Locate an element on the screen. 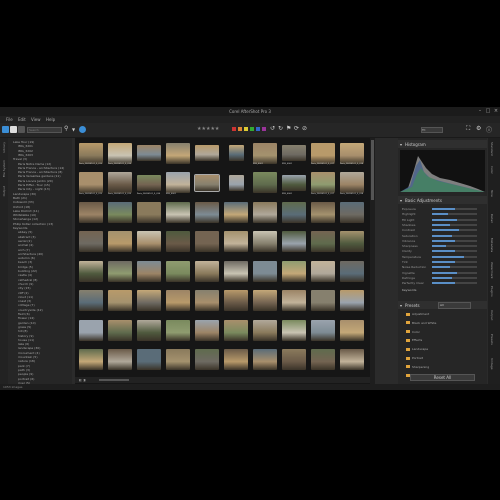 The width and height of the screenshot is (500, 500). filmstrip-toggle-icon: ◧ ◨ is located at coordinates (82, 380).